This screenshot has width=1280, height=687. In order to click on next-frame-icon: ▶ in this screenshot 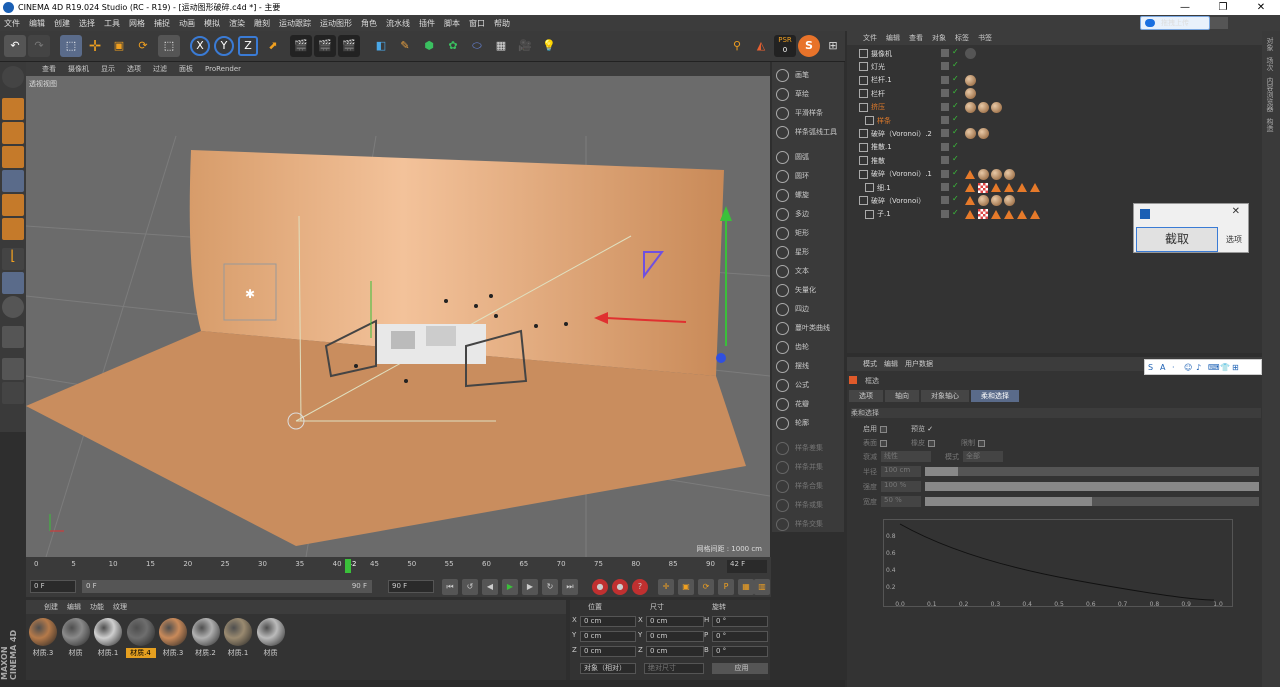, I will do `click(530, 587)`.